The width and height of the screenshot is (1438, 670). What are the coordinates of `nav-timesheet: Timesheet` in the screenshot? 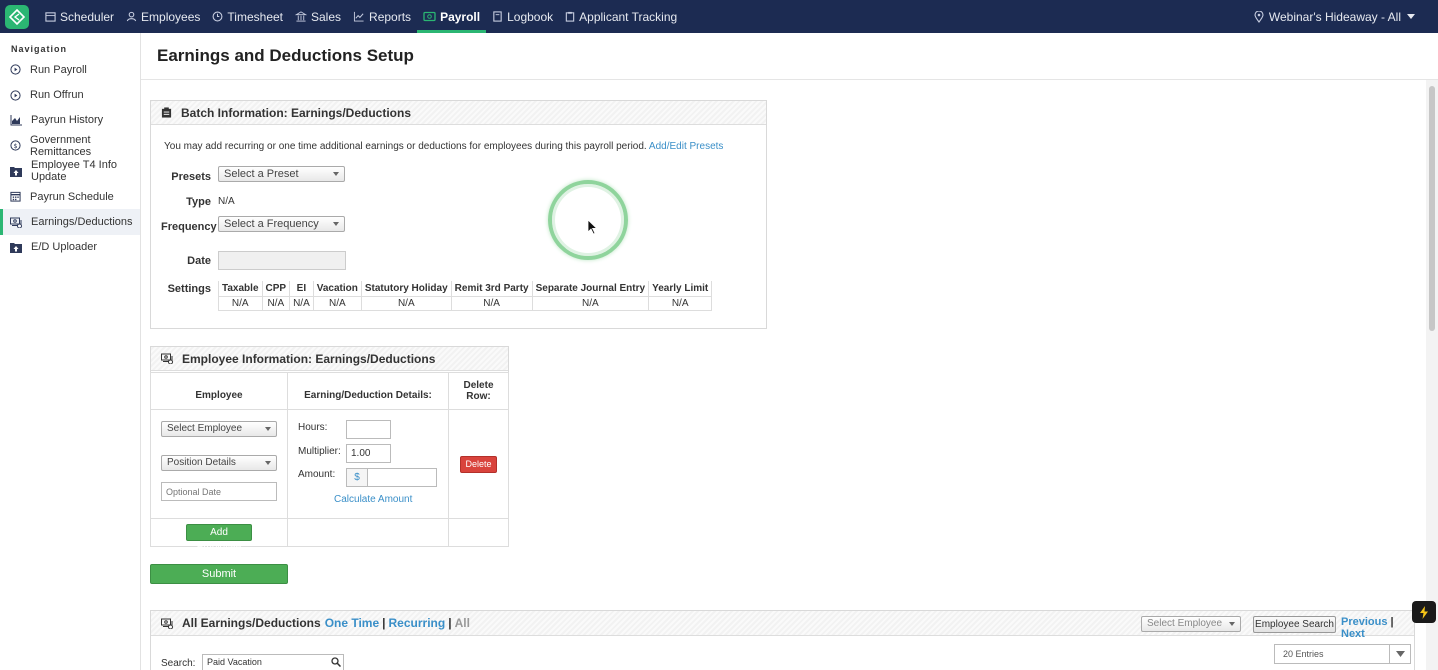 It's located at (247, 16).